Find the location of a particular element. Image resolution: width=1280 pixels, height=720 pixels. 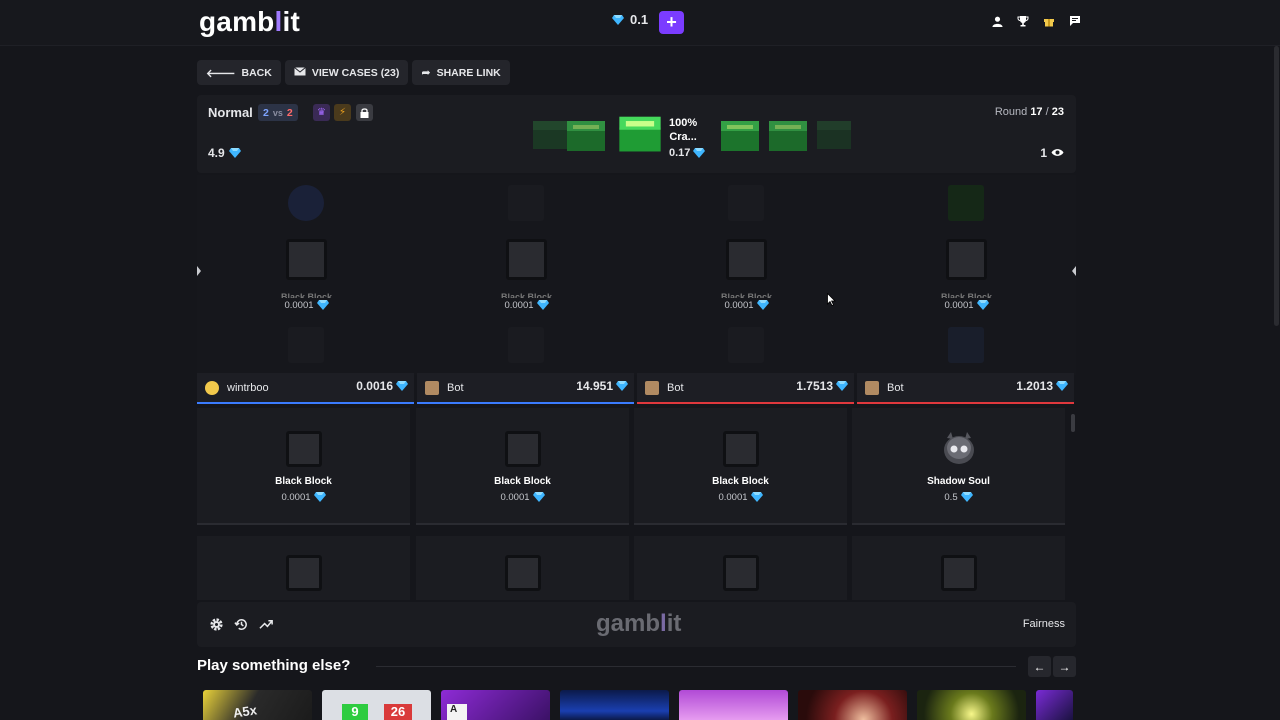

shadow-soul-icon is located at coordinates (959, 448).